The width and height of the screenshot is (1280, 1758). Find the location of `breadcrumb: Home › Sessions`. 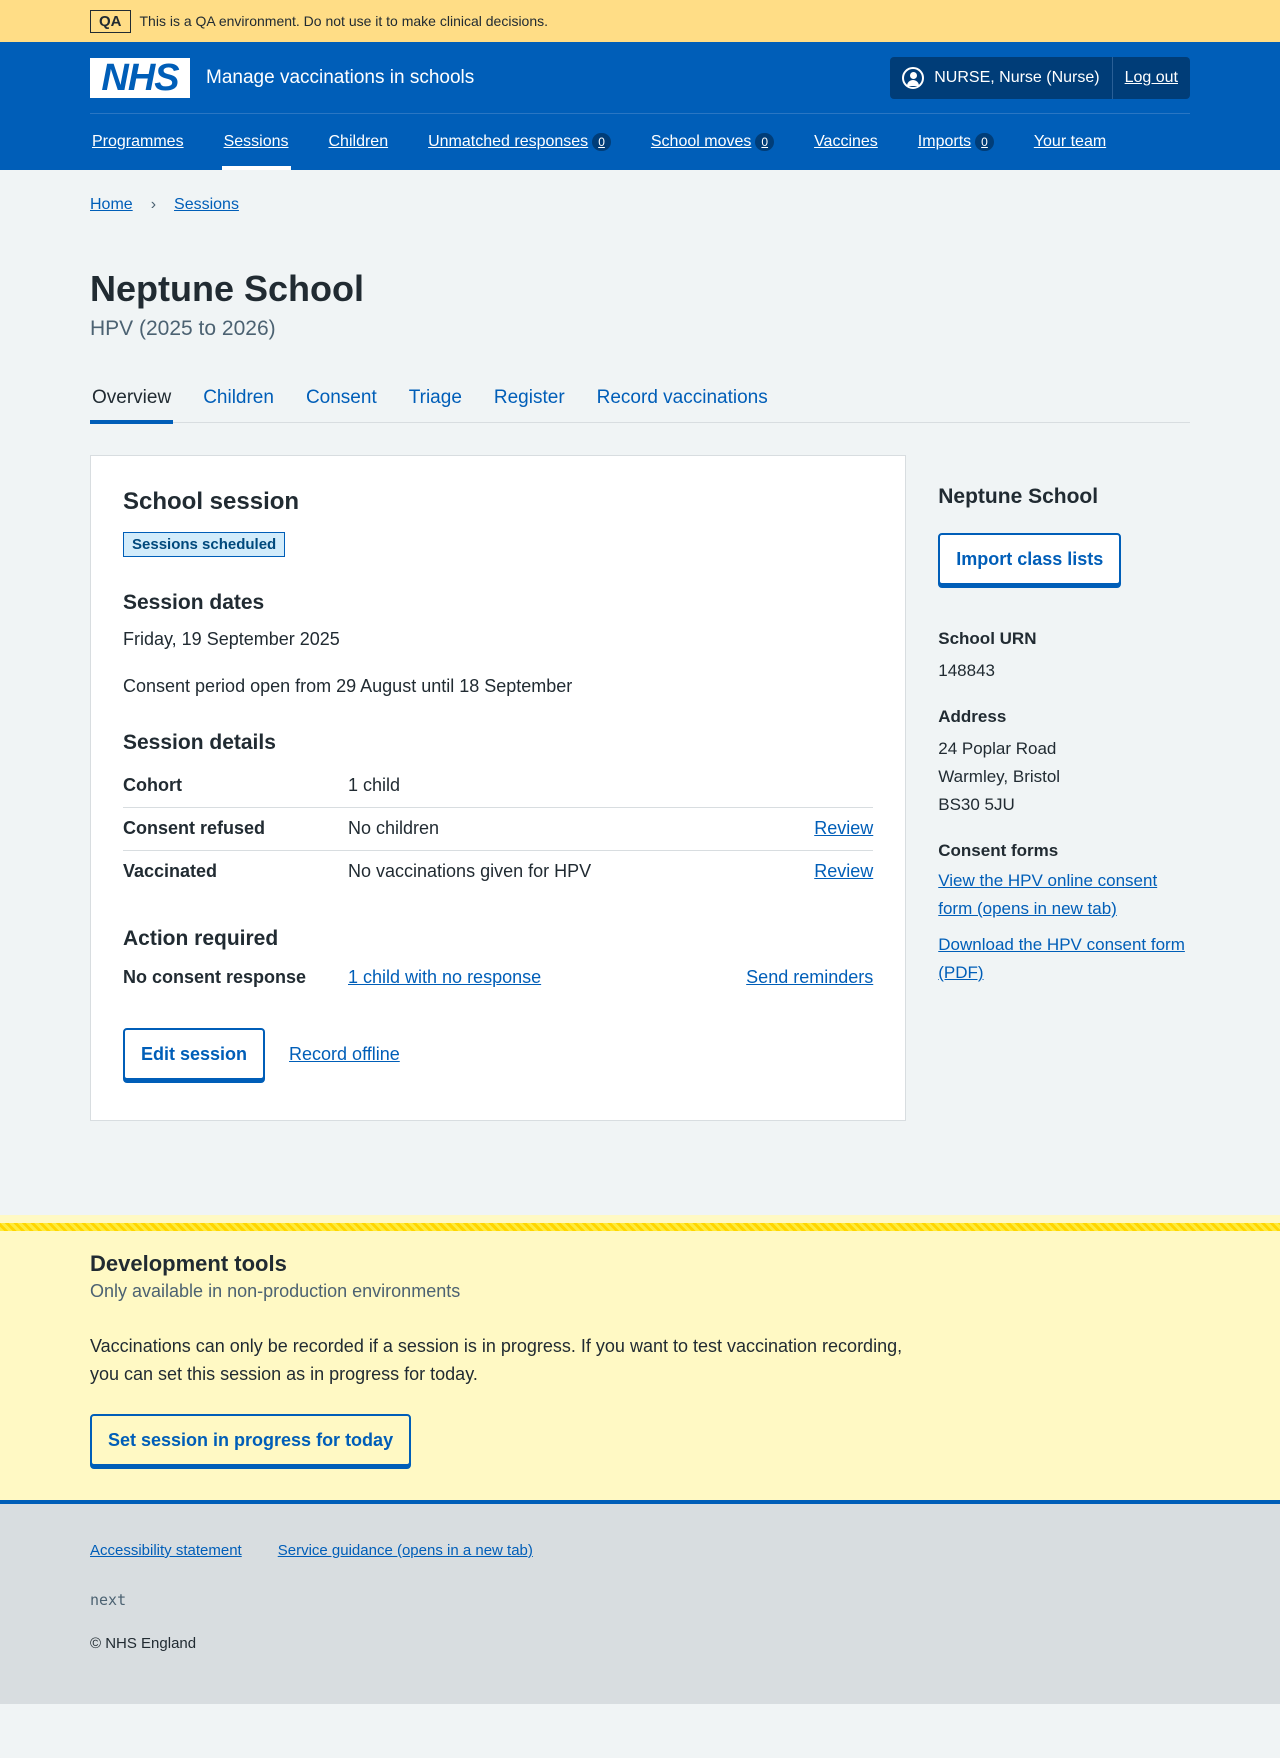

breadcrumb: Home › Sessions is located at coordinates (640, 192).